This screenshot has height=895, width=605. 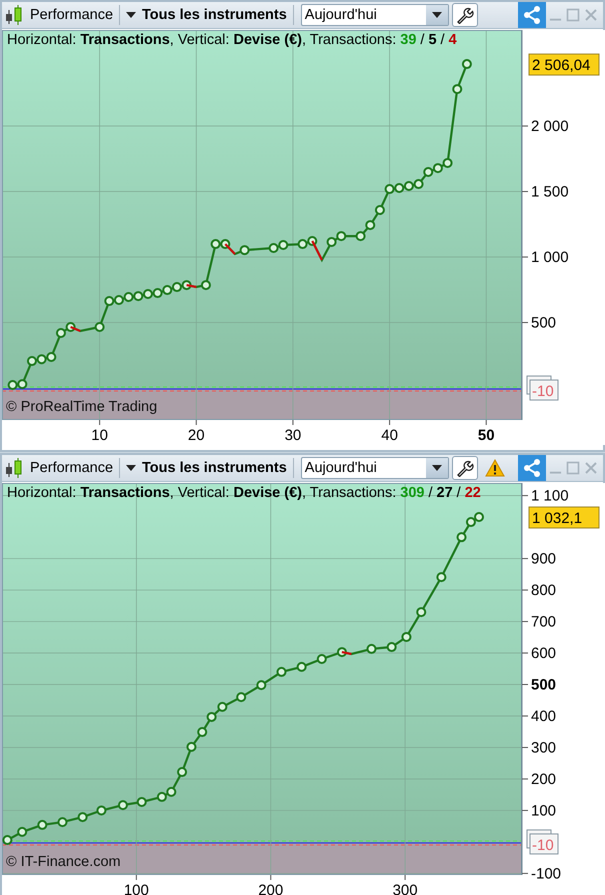 What do you see at coordinates (99, 435) in the screenshot?
I see `x-tick-label: 10` at bounding box center [99, 435].